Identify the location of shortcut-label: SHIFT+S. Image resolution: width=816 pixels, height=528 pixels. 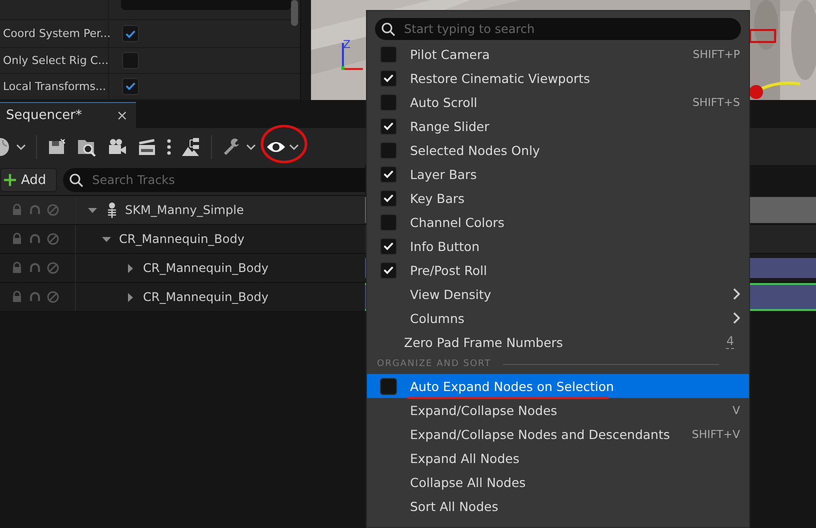
(716, 102).